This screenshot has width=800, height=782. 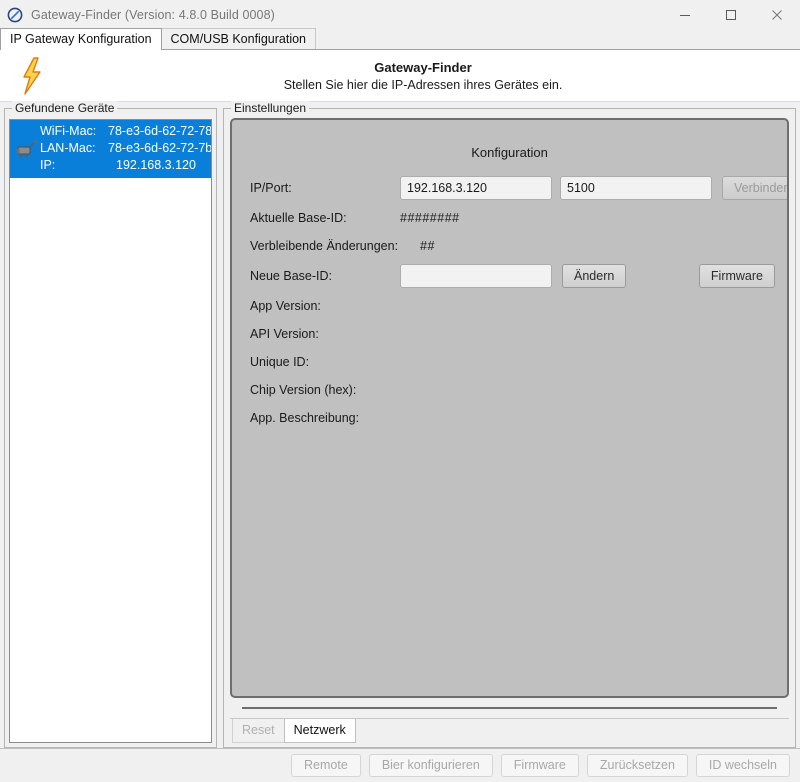 I want to click on app-description-row: App. Beschreibung:, so click(x=512, y=418).